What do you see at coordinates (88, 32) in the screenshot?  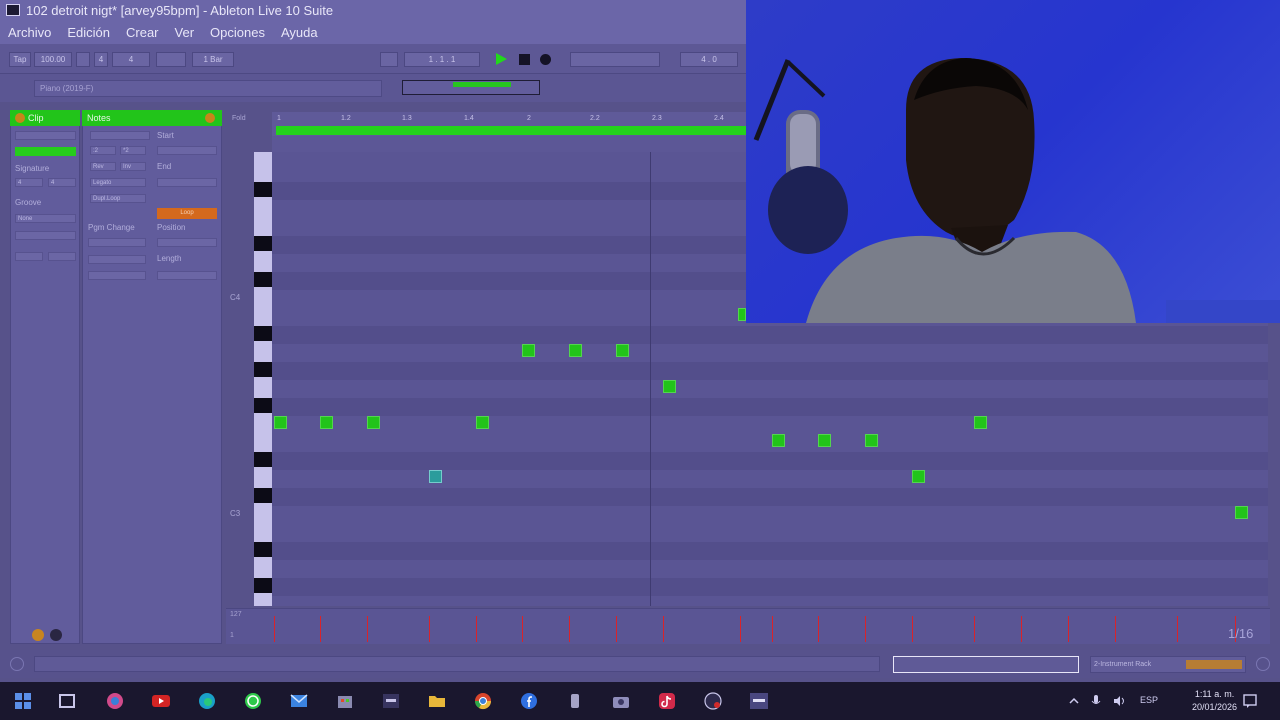 I see `menu-edicion: Edición` at bounding box center [88, 32].